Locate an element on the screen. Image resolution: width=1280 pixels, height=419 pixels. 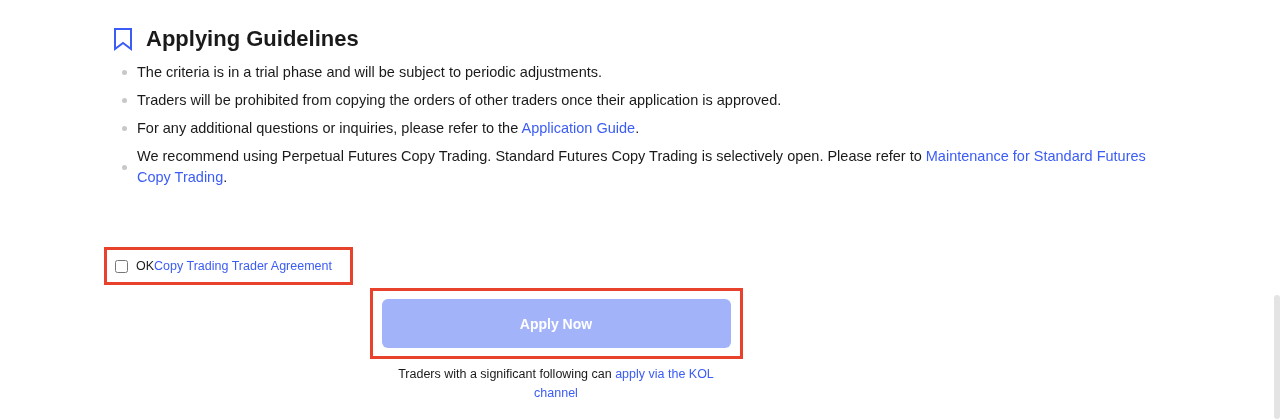
kol-note: Traders with a significant following can apply via the KOL channel is located at coordinates (556, 384).